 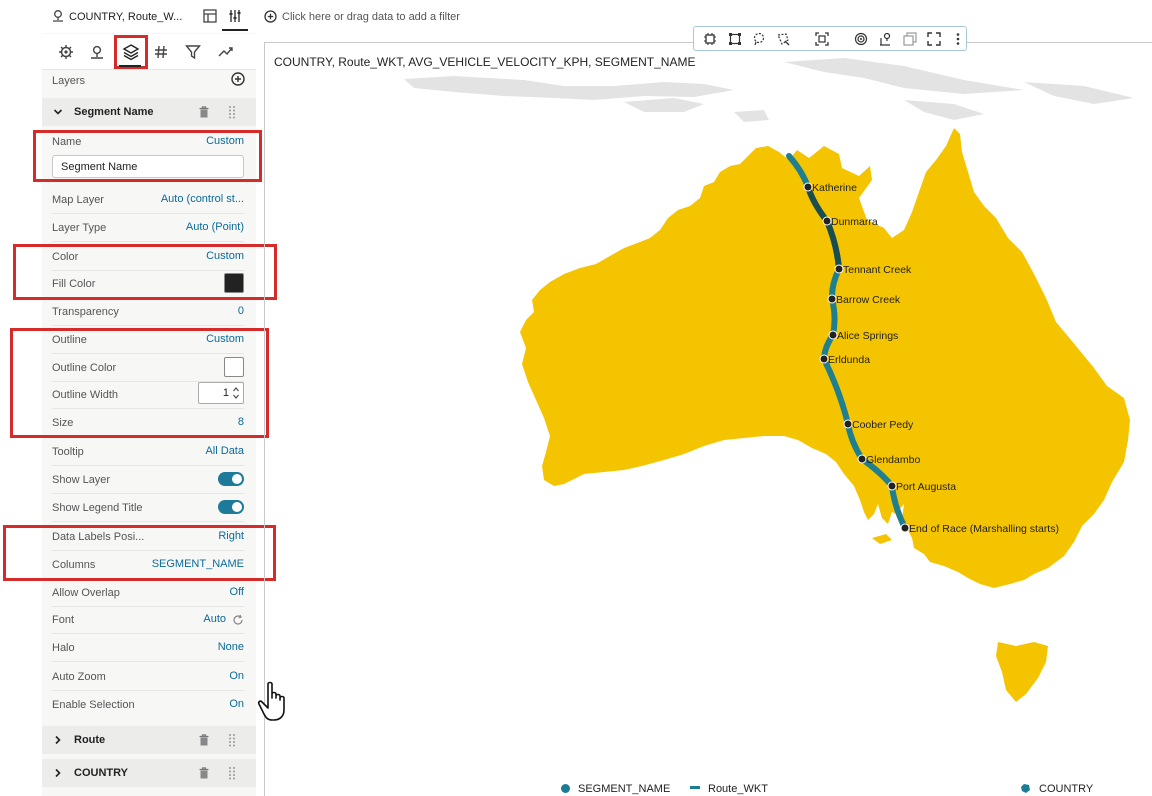 What do you see at coordinates (81, 480) in the screenshot?
I see `show-layer-label: Show Layer` at bounding box center [81, 480].